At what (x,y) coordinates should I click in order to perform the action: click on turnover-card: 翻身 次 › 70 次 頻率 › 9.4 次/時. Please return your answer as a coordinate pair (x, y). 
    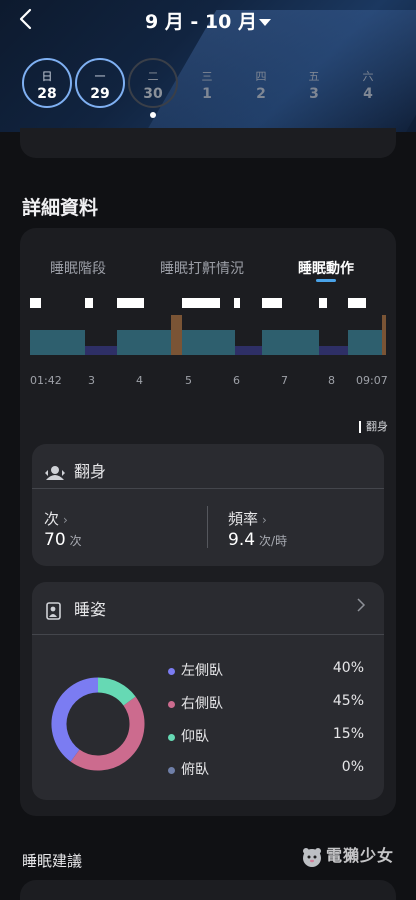
    Looking at the image, I should click on (208, 505).